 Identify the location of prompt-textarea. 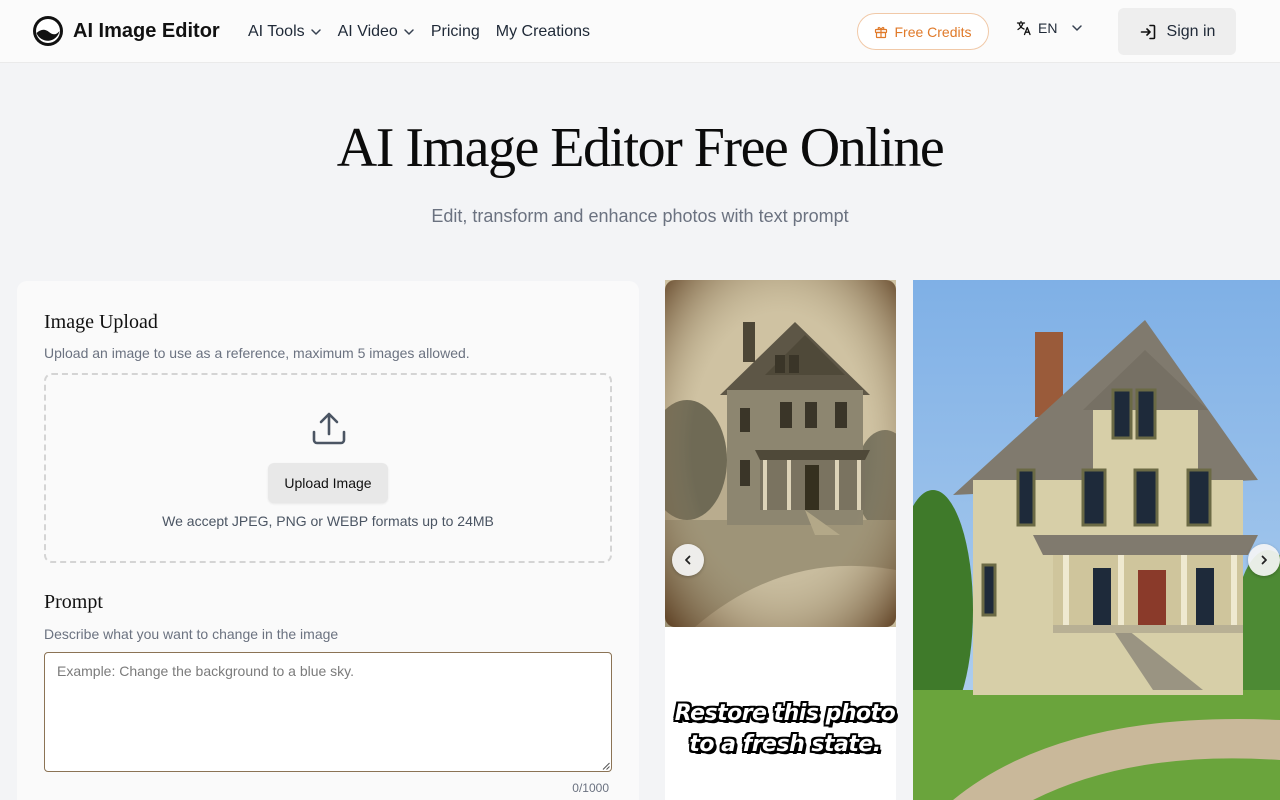
(328, 712).